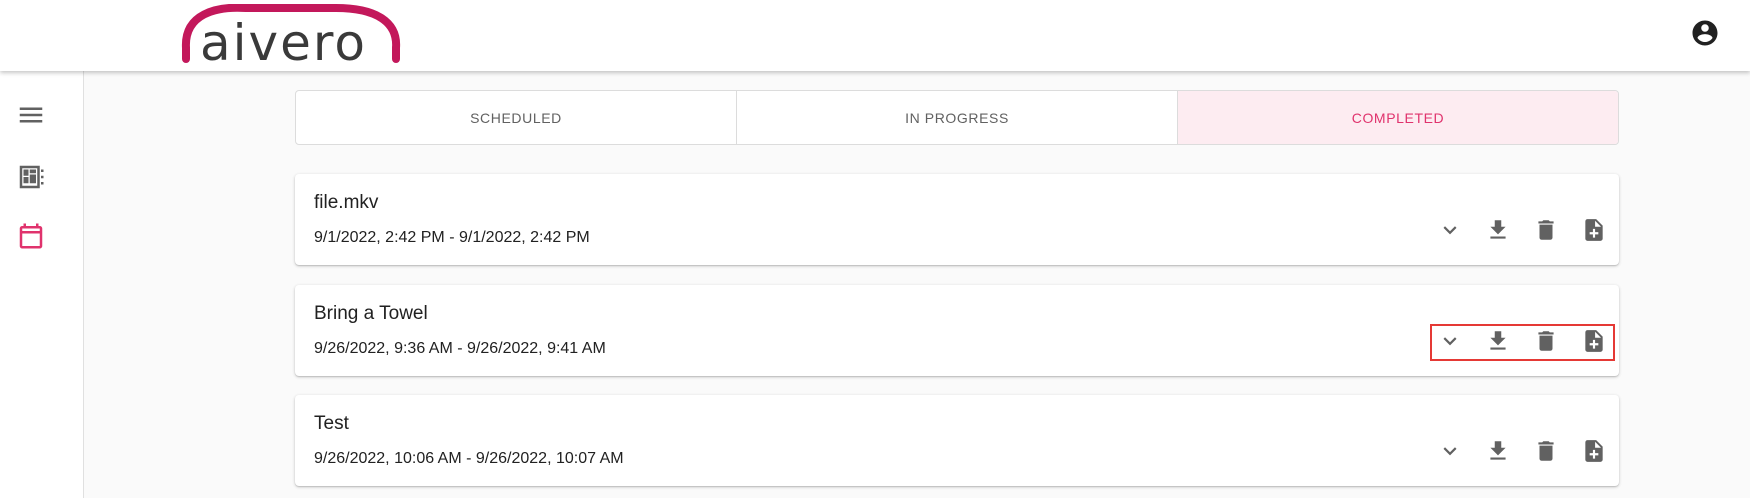  What do you see at coordinates (31, 177) in the screenshot?
I see `dashboard-icon` at bounding box center [31, 177].